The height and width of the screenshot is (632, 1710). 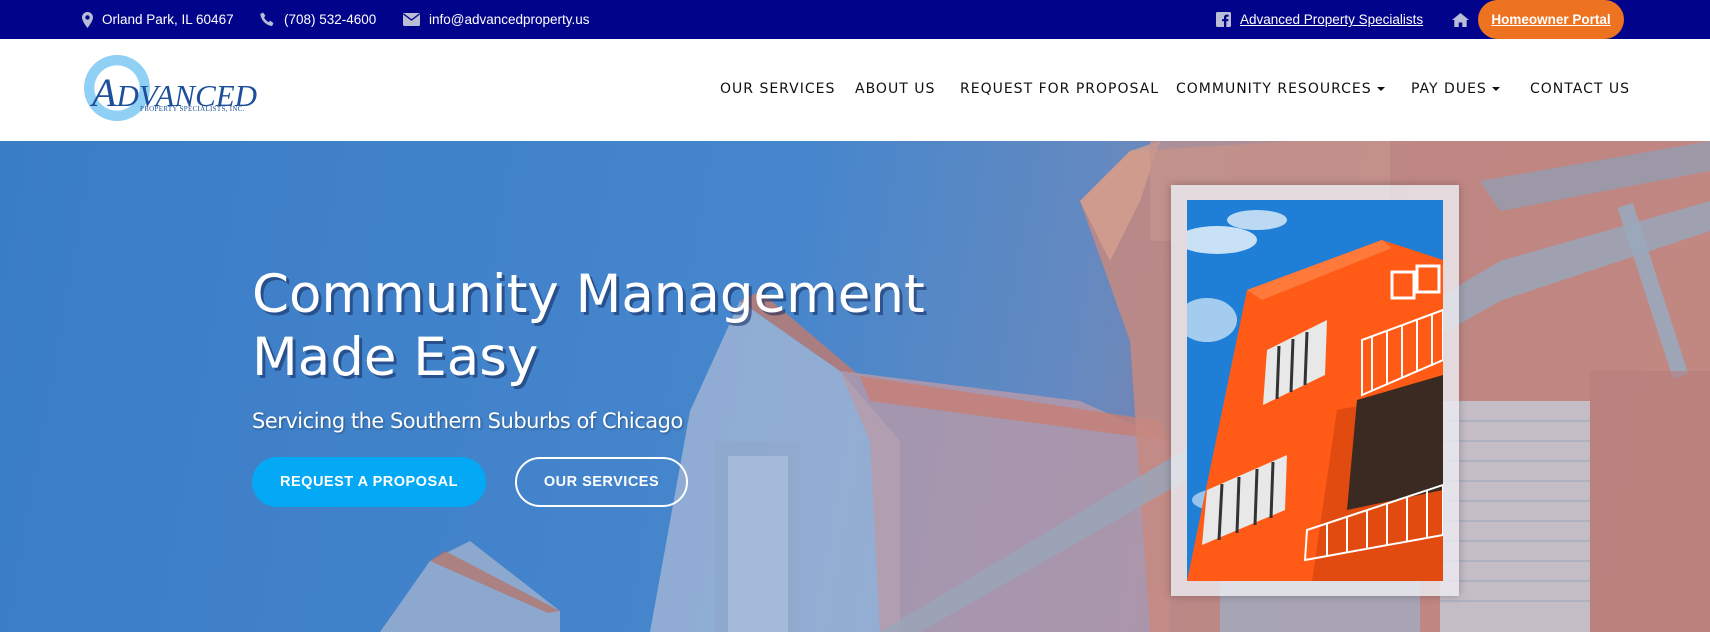 I want to click on home-icon, so click(x=1460, y=19).